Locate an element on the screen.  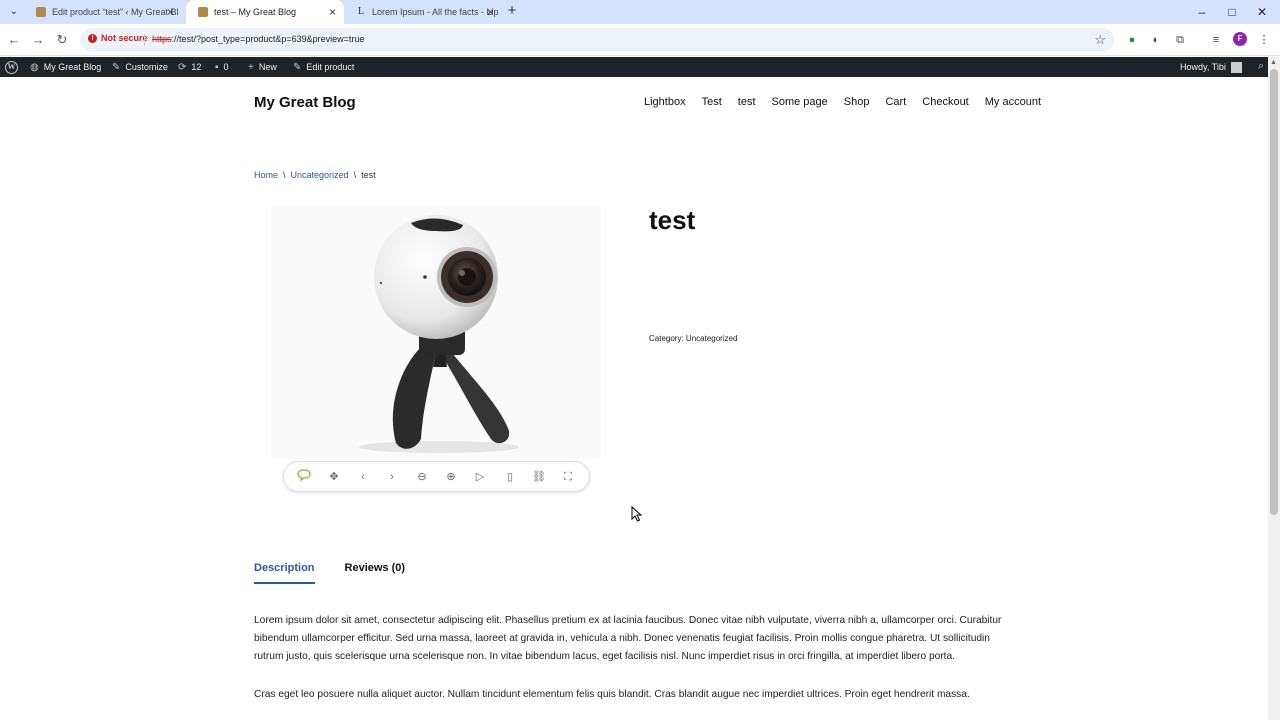
admin-comments: ▪ 0 is located at coordinates (222, 67).